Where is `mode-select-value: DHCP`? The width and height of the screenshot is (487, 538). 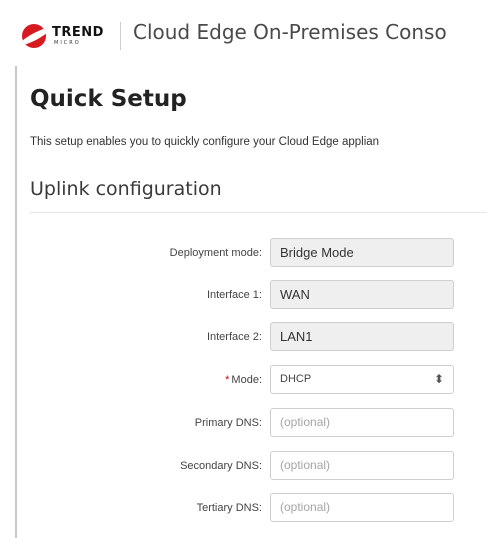
mode-select-value: DHCP is located at coordinates (296, 379).